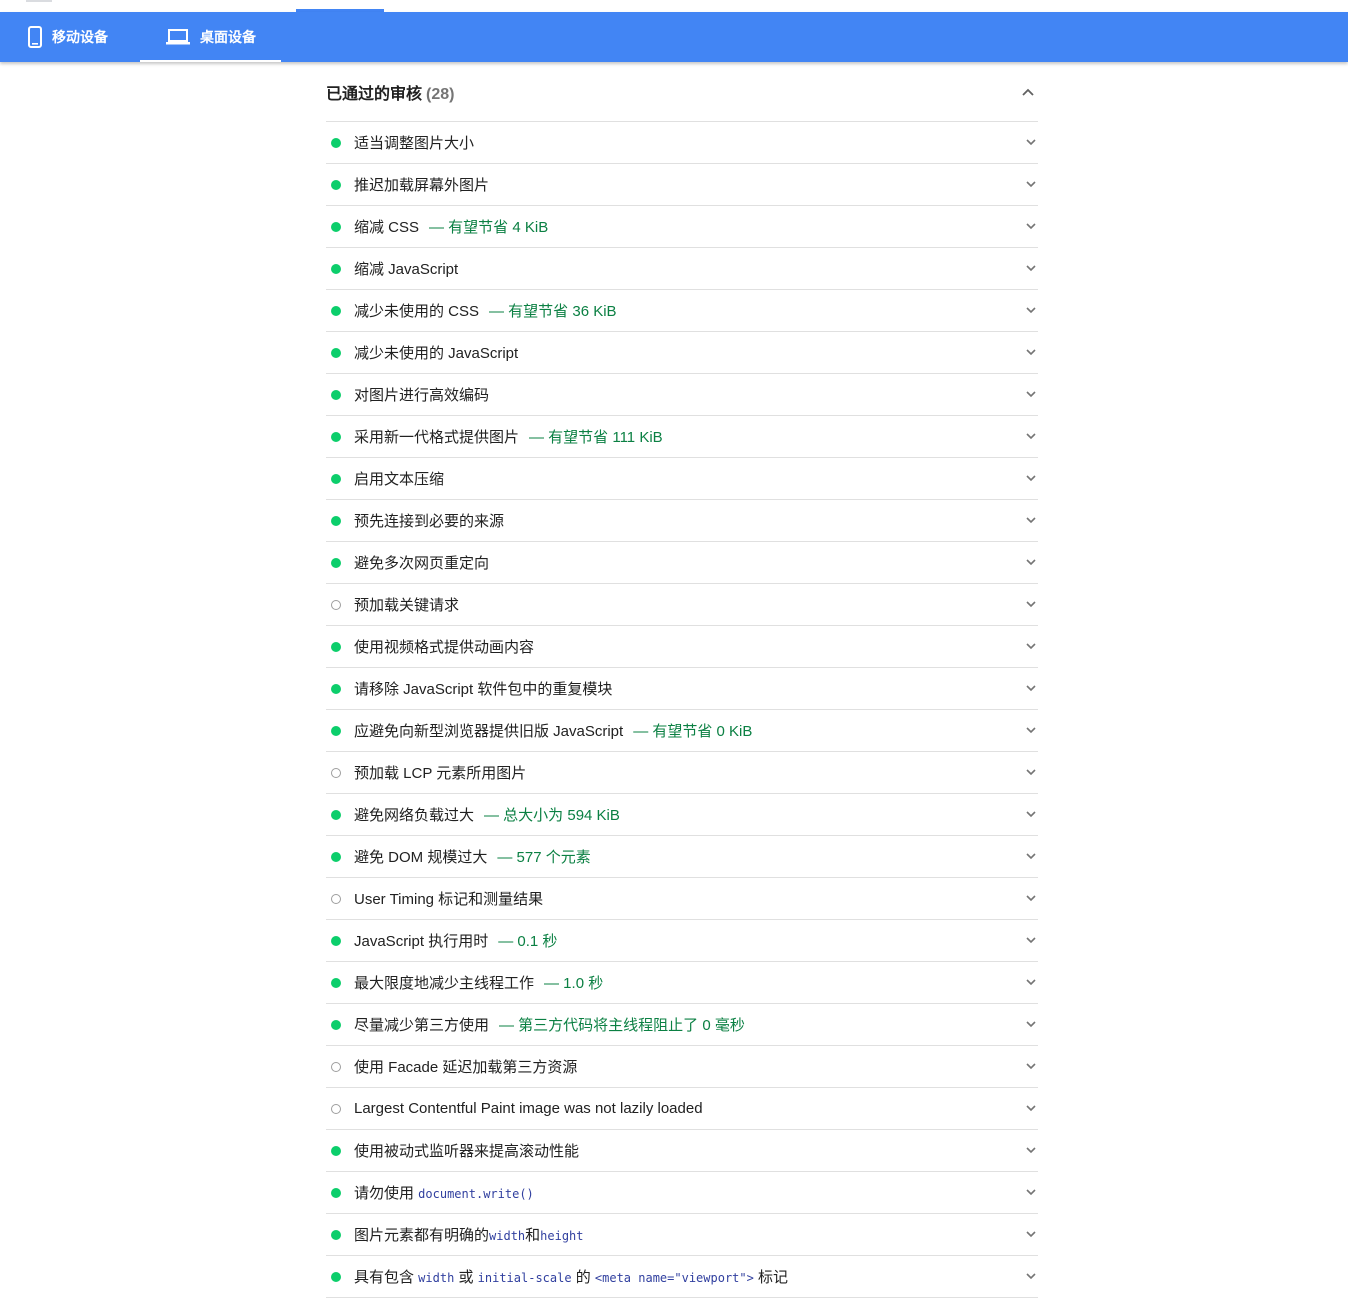 The height and width of the screenshot is (1298, 1348). I want to click on audit-title: 预先连接到必要的来源, so click(429, 521).